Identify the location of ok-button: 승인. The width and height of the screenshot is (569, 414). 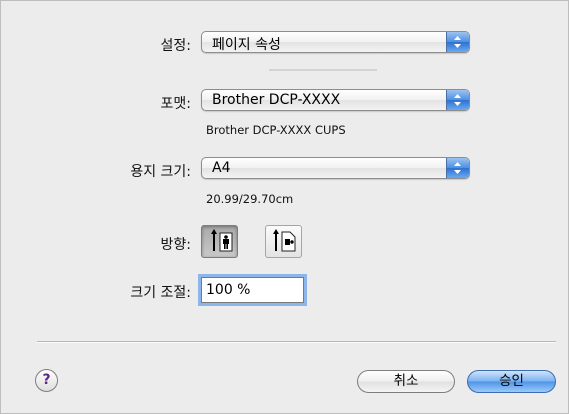
(511, 381).